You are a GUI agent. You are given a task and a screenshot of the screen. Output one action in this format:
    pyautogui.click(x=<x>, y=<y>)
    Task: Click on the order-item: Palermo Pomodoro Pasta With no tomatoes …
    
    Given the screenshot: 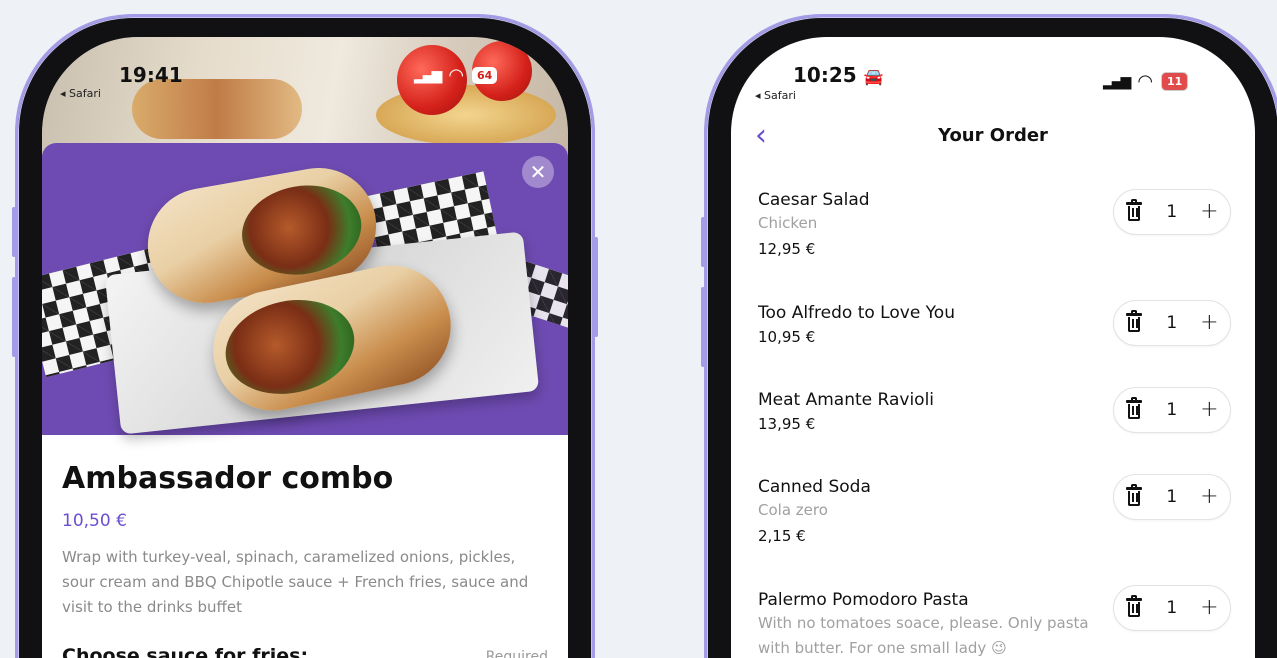 What is the action you would take?
    pyautogui.click(x=994, y=621)
    